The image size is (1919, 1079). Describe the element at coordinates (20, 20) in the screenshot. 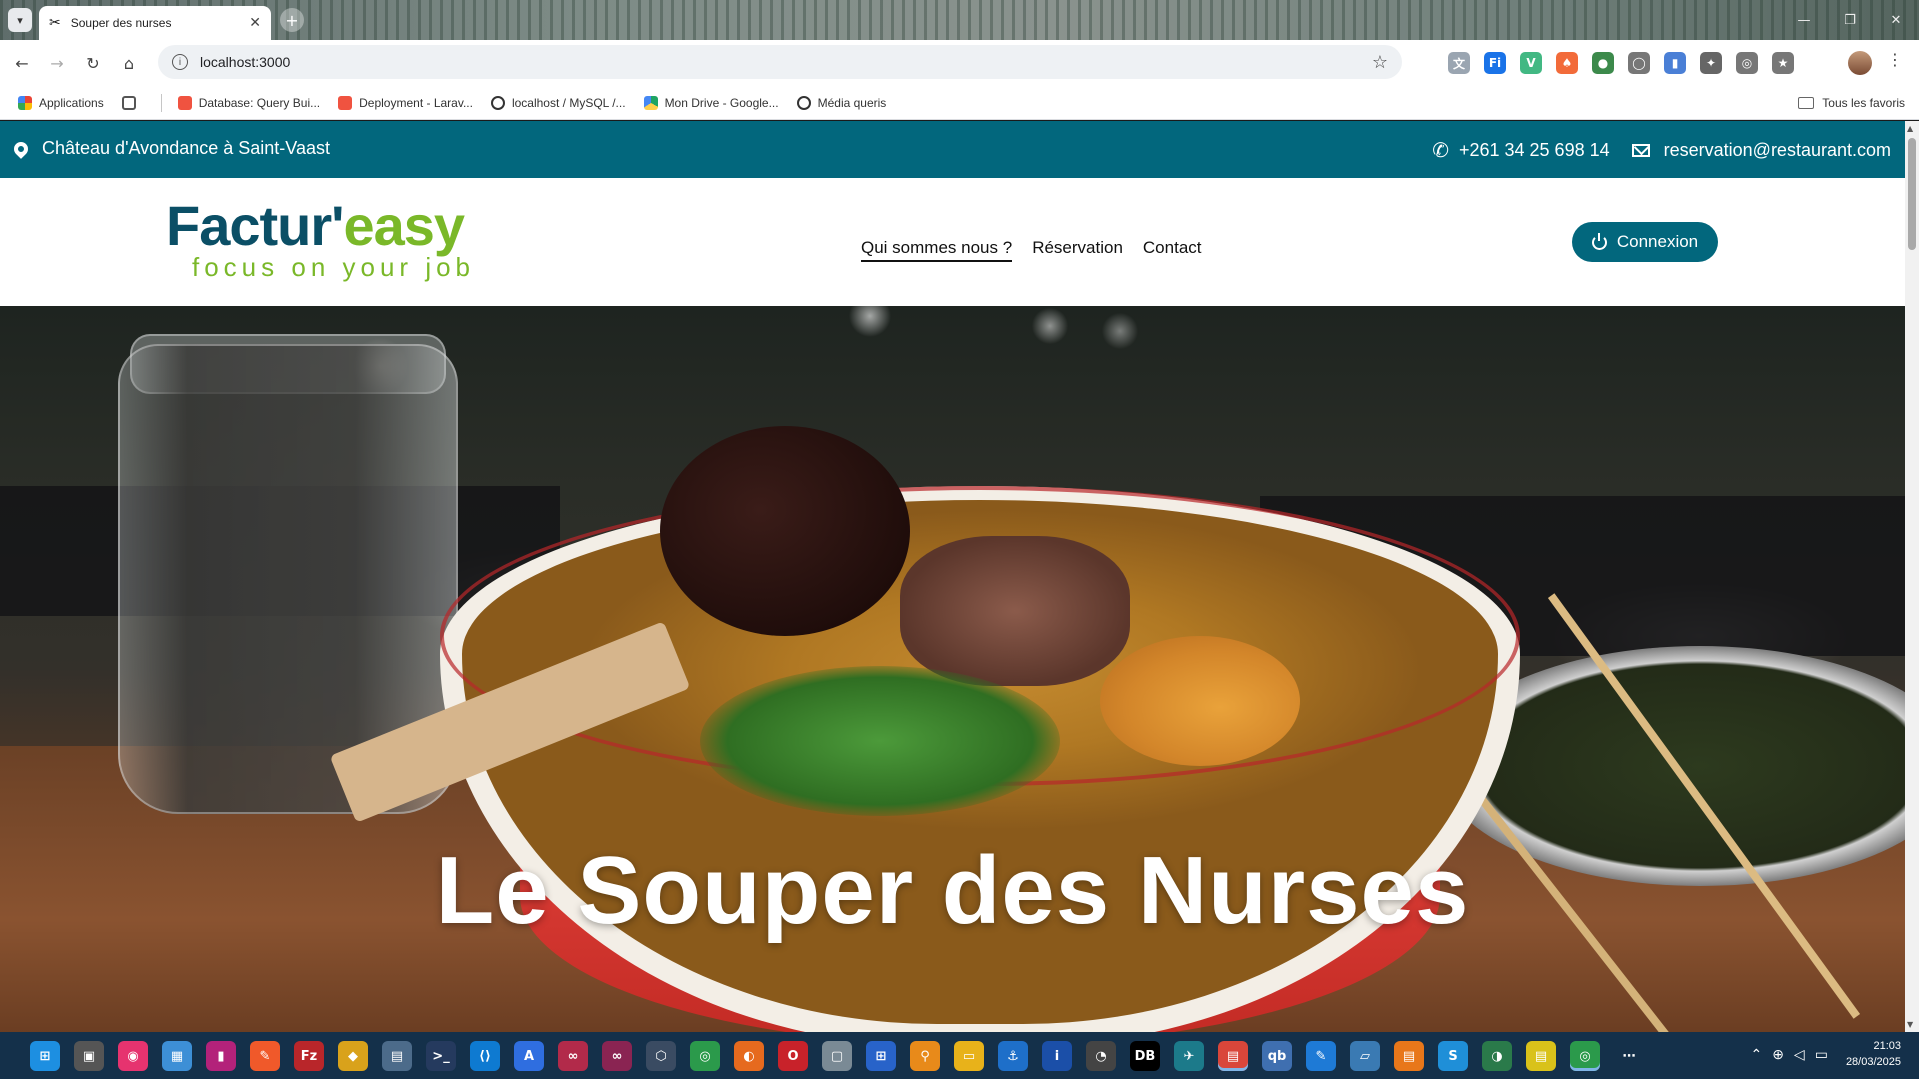

I see `tab-search-button: ▾` at that location.